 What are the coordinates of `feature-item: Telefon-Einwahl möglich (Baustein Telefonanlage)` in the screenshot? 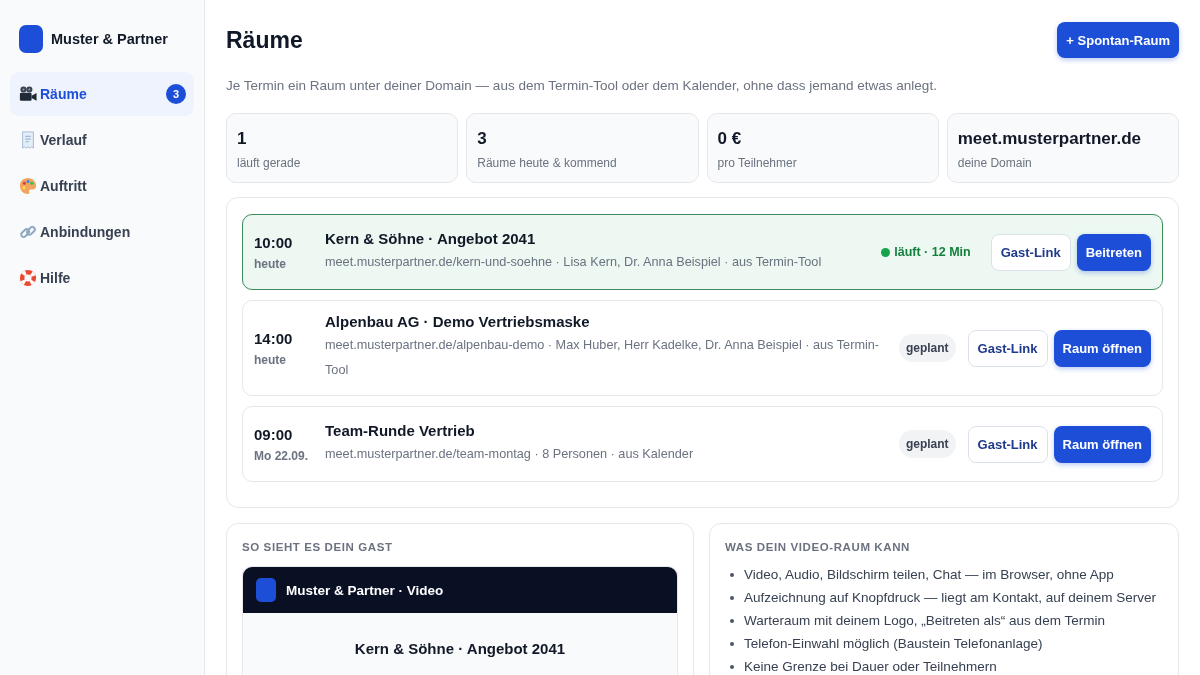 It's located at (893, 643).